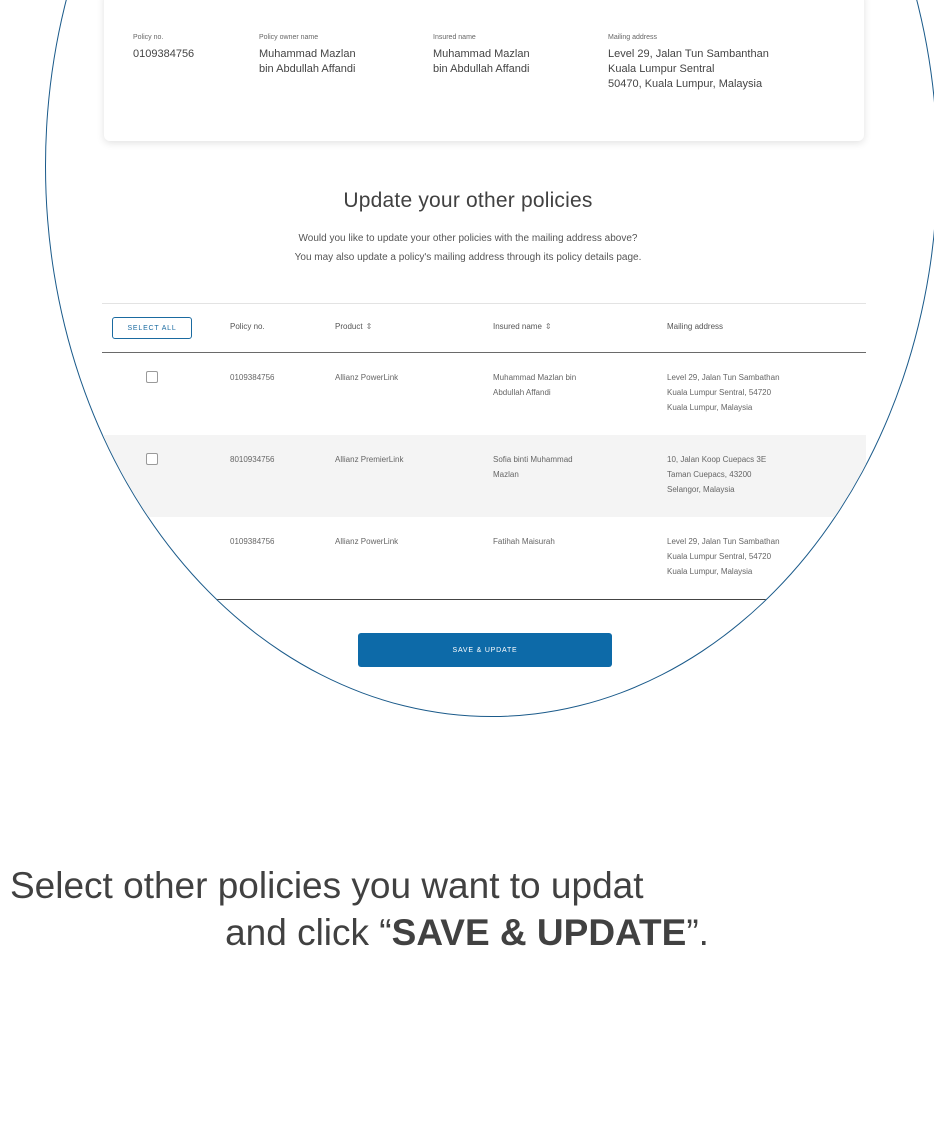 Image resolution: width=934 pixels, height=1125 pixels. What do you see at coordinates (369, 459) in the screenshot?
I see `cell-product: Allianz PremierLink` at bounding box center [369, 459].